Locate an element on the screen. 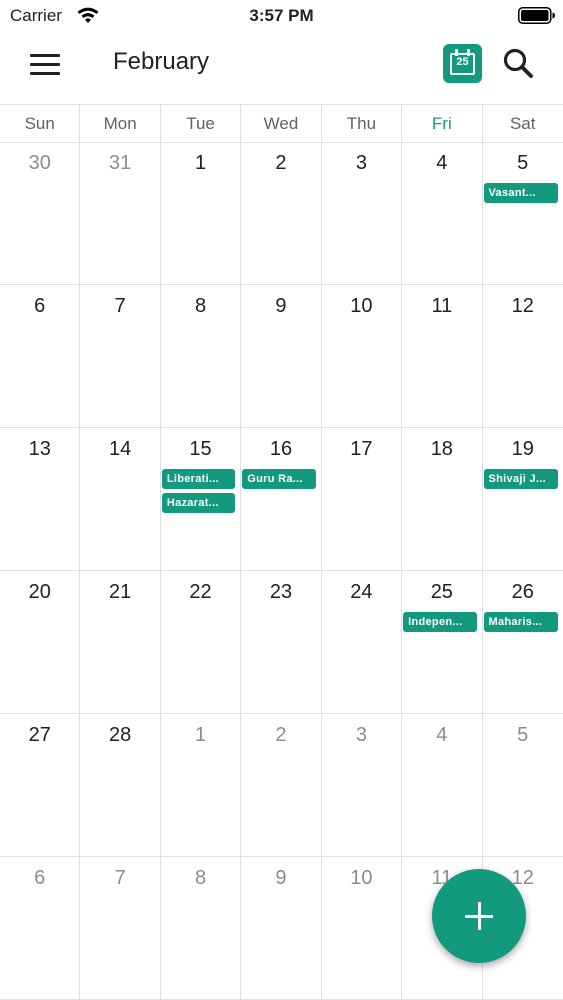 The height and width of the screenshot is (1000, 563). day-number: 30 is located at coordinates (39, 163).